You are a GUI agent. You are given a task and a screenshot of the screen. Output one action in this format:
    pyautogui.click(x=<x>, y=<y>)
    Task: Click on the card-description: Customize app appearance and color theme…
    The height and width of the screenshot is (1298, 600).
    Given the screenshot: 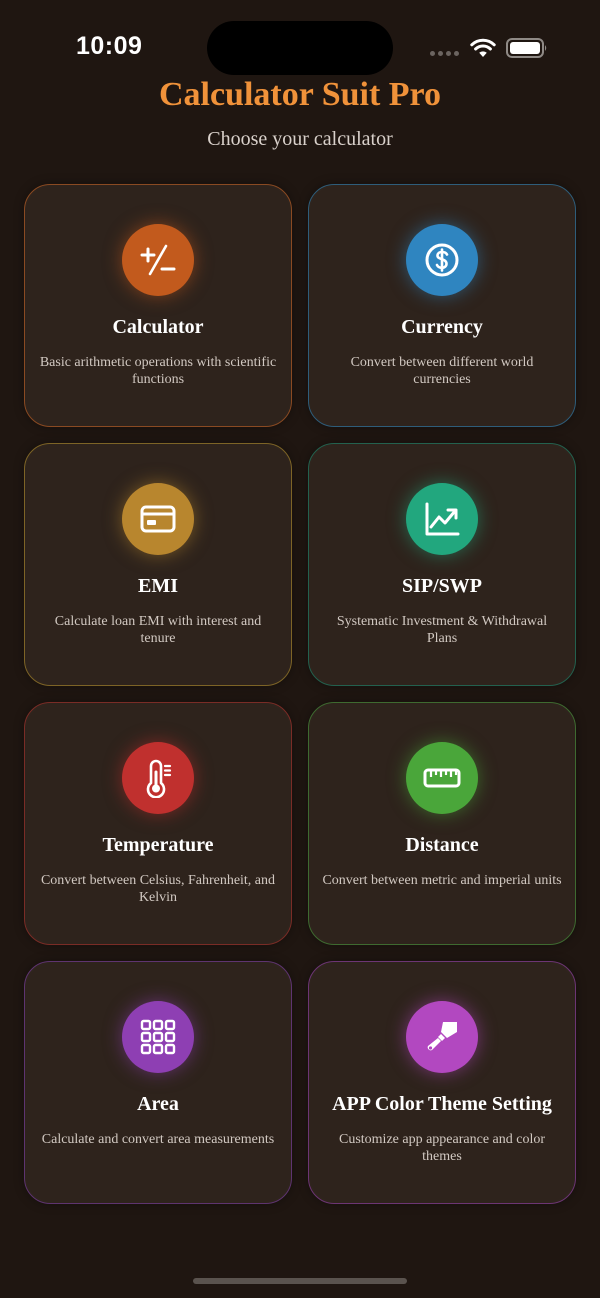 What is the action you would take?
    pyautogui.click(x=442, y=1148)
    